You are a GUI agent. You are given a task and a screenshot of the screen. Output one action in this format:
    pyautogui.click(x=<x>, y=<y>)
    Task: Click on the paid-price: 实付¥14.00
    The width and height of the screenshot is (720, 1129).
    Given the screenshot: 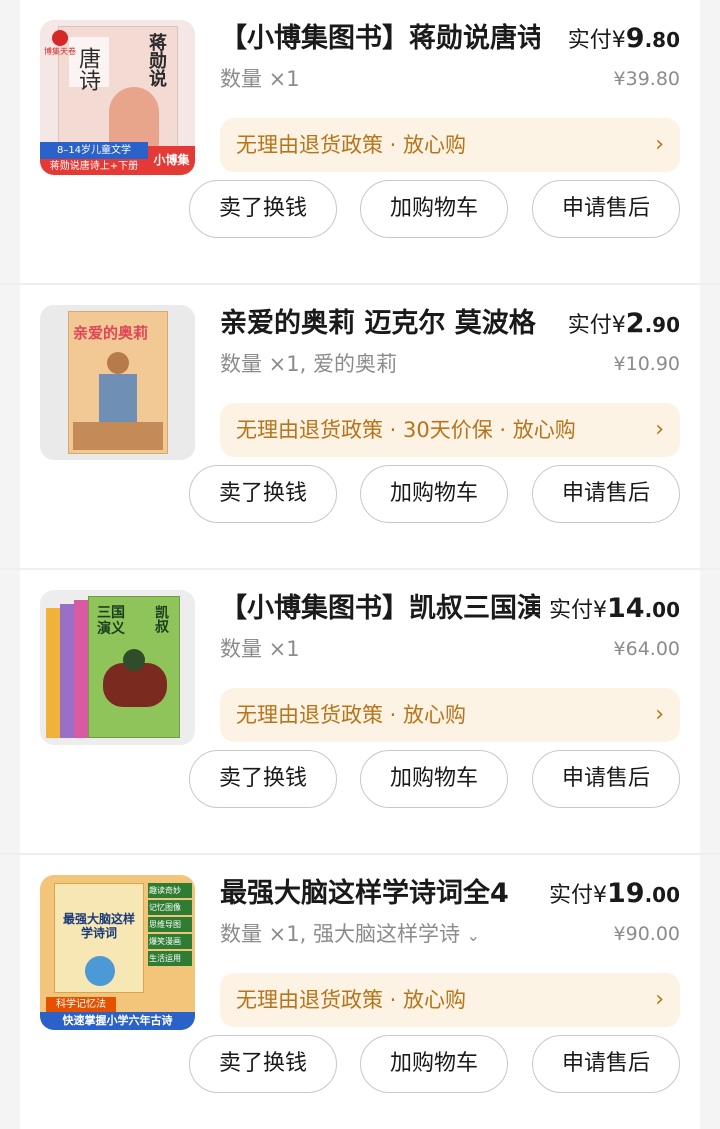 What is the action you would take?
    pyautogui.click(x=614, y=608)
    